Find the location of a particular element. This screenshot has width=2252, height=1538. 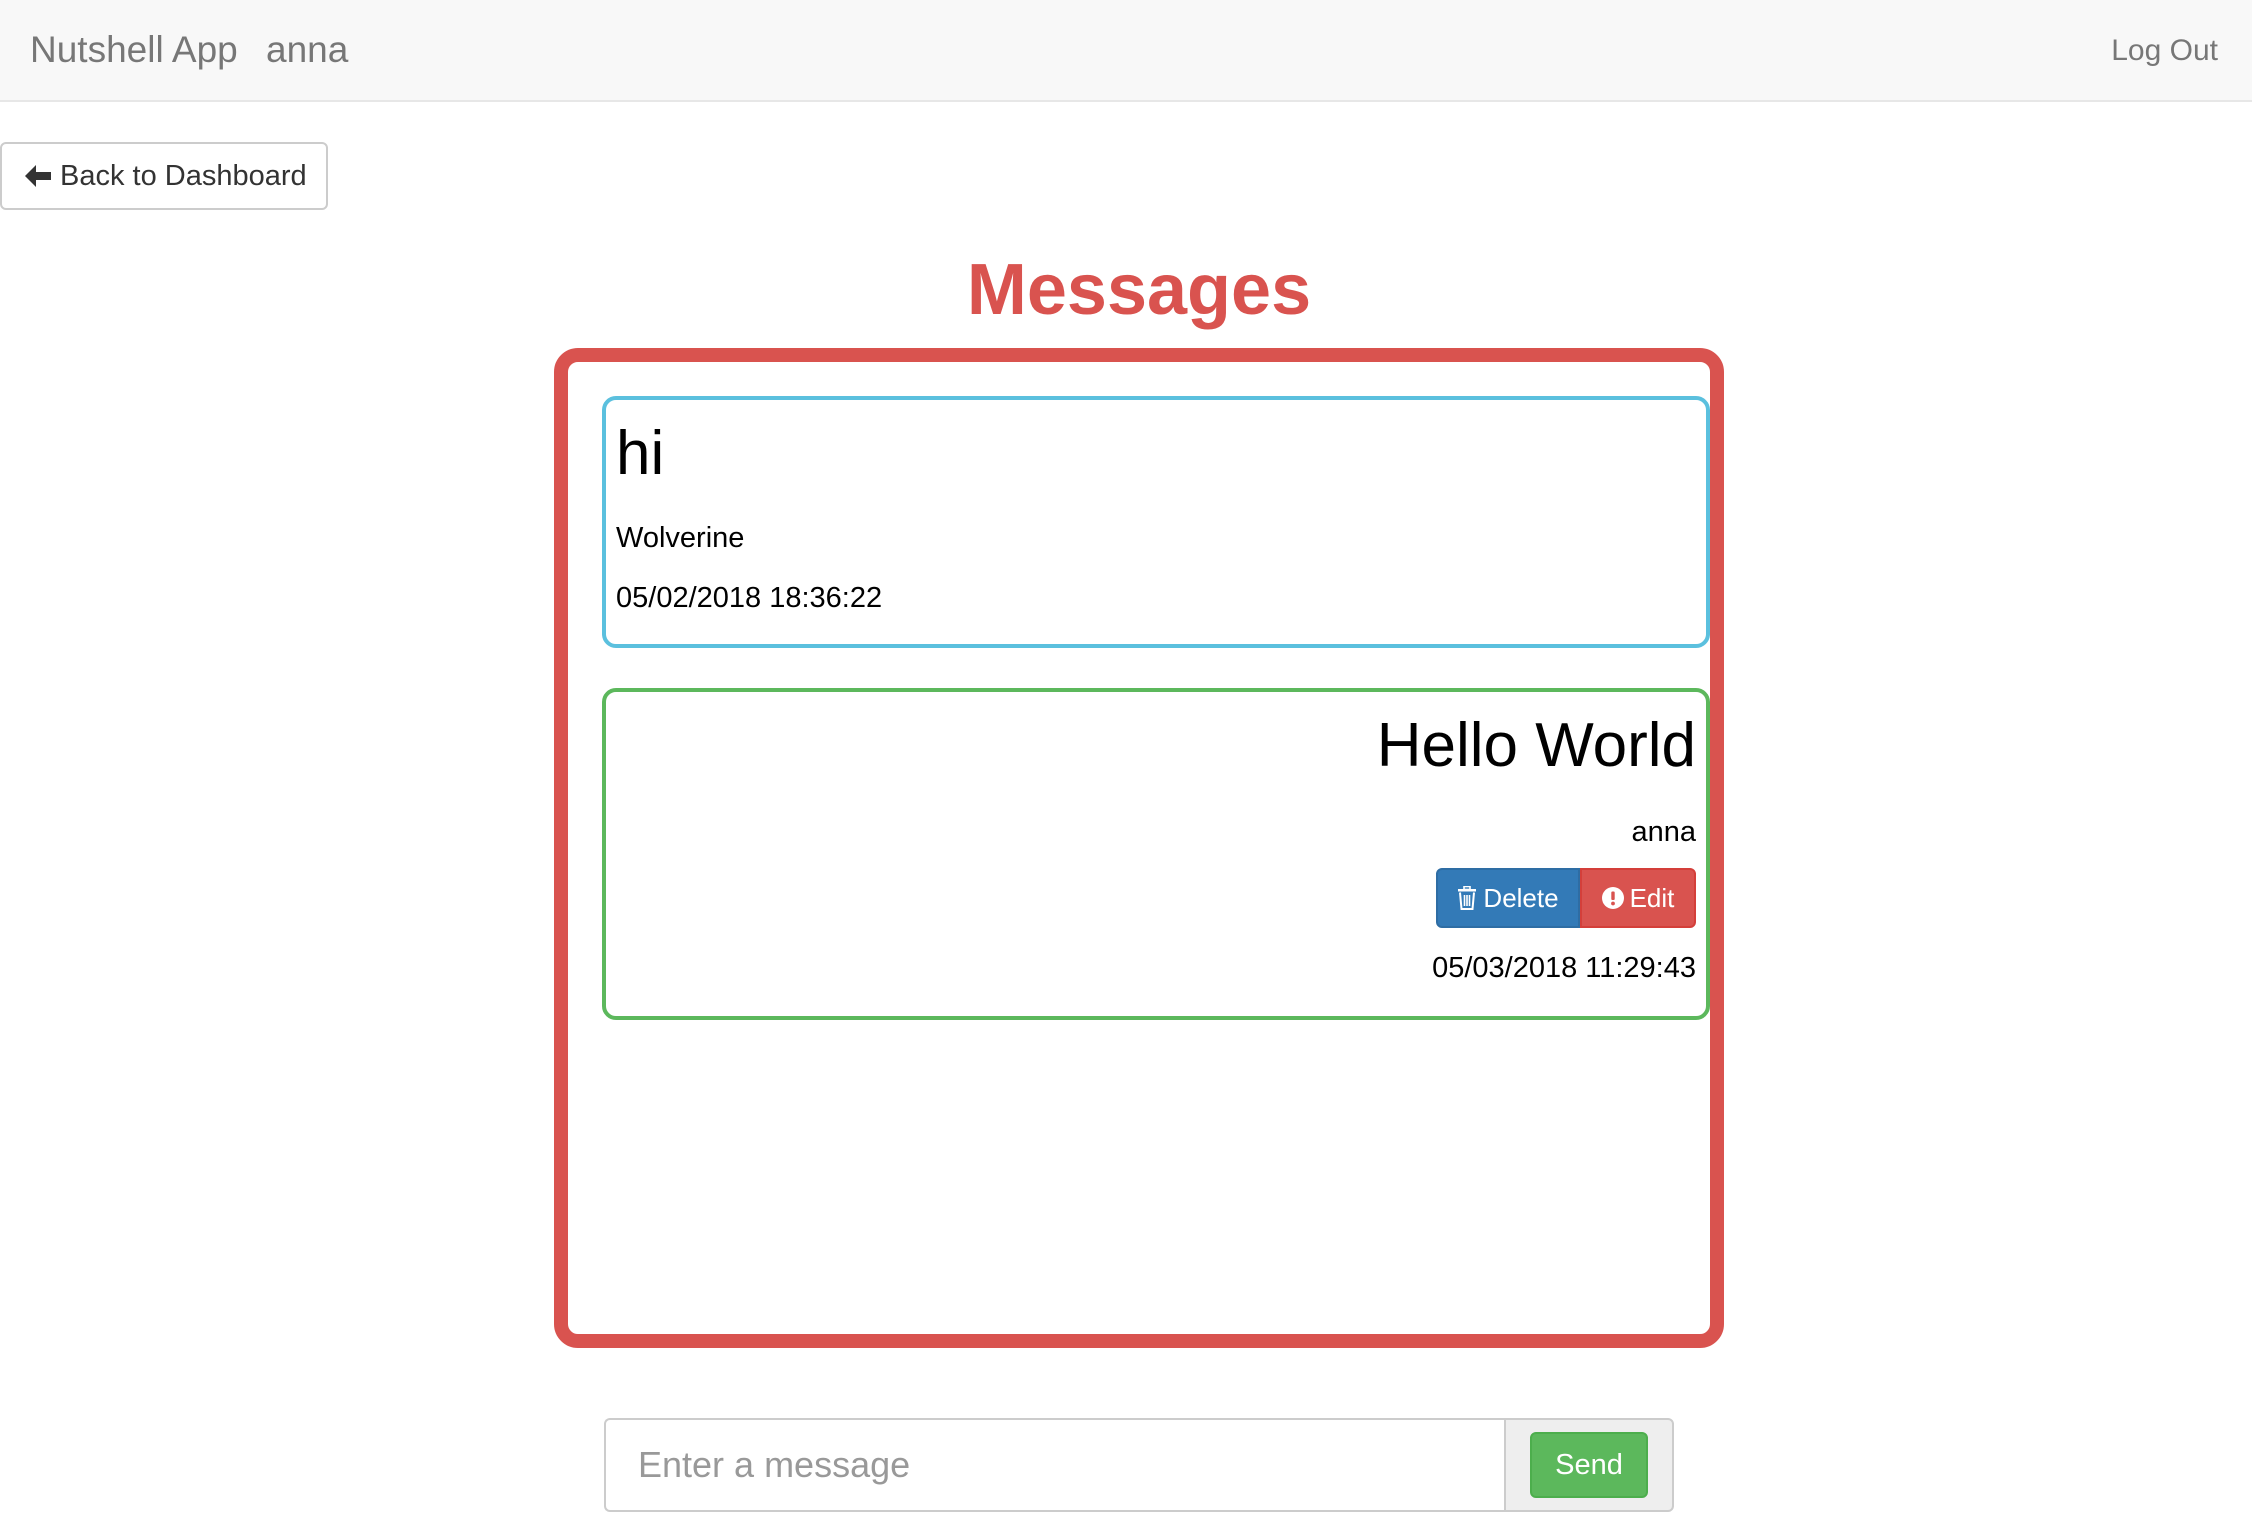

message-author: Wolverine is located at coordinates (680, 538).